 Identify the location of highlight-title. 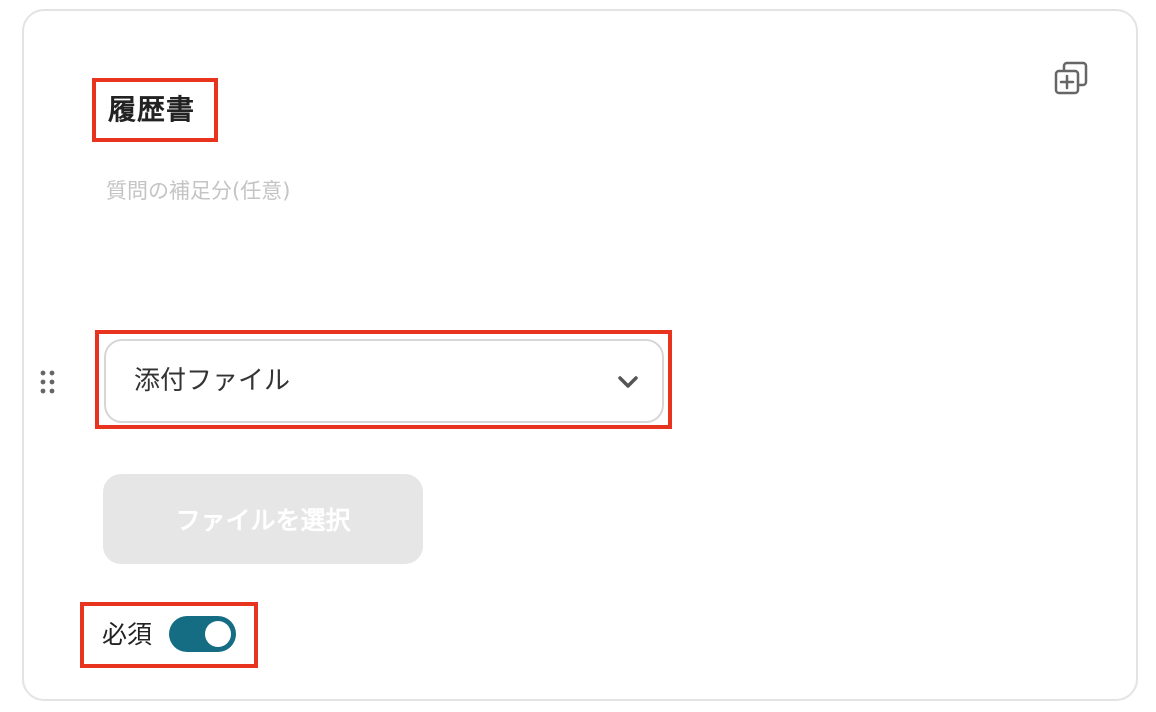
(155, 110).